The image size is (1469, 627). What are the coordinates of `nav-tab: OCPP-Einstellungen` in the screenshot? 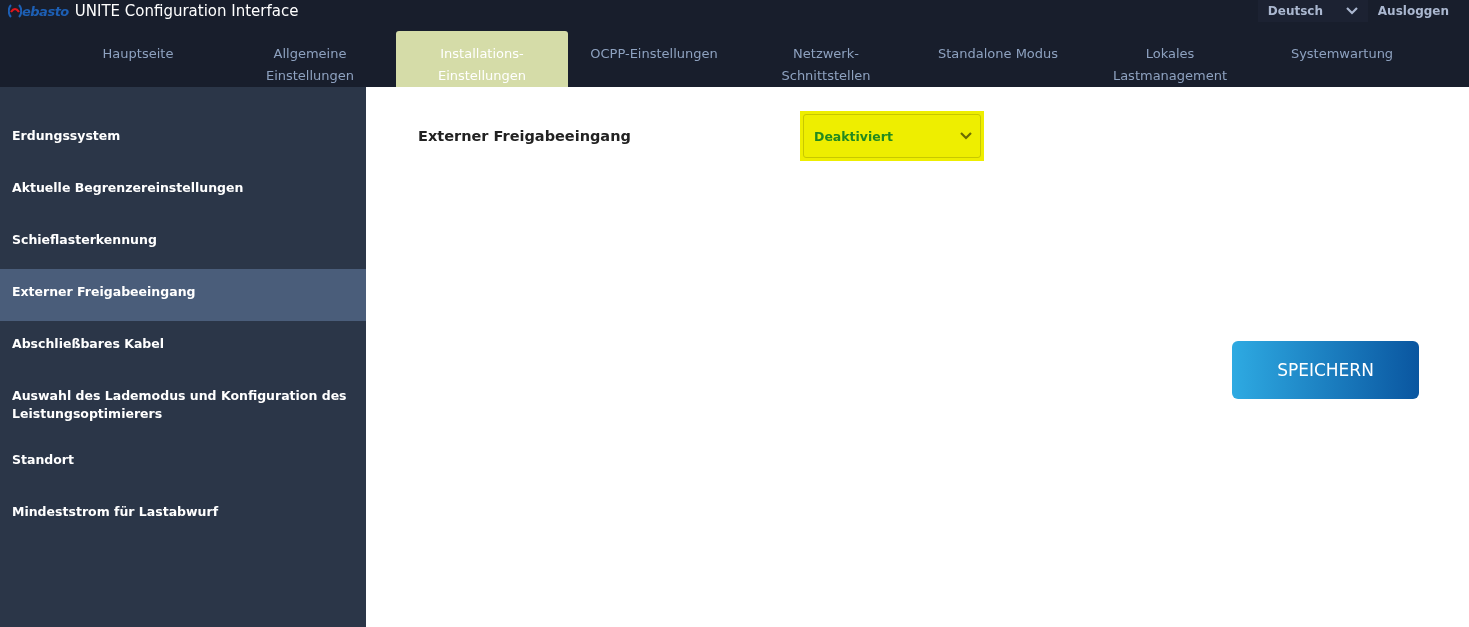 It's located at (654, 59).